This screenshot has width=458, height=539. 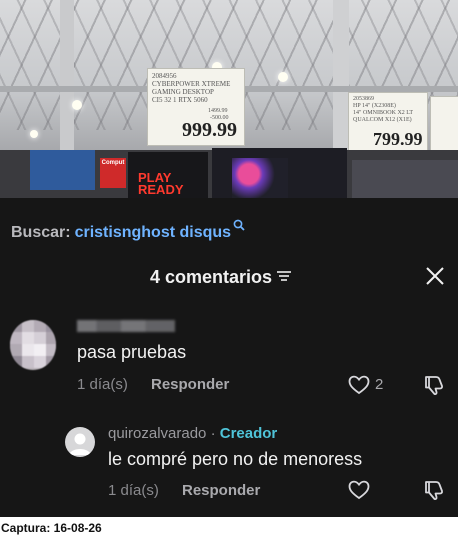 What do you see at coordinates (379, 384) in the screenshot?
I see `like-count: 2` at bounding box center [379, 384].